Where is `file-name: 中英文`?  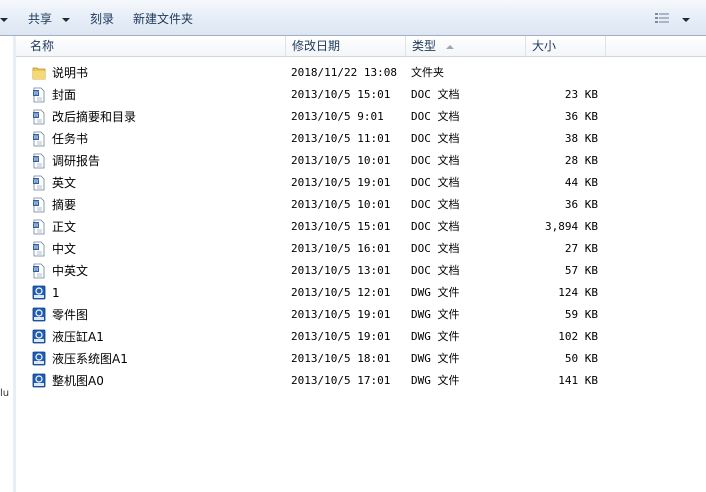 file-name: 中英文 is located at coordinates (70, 271).